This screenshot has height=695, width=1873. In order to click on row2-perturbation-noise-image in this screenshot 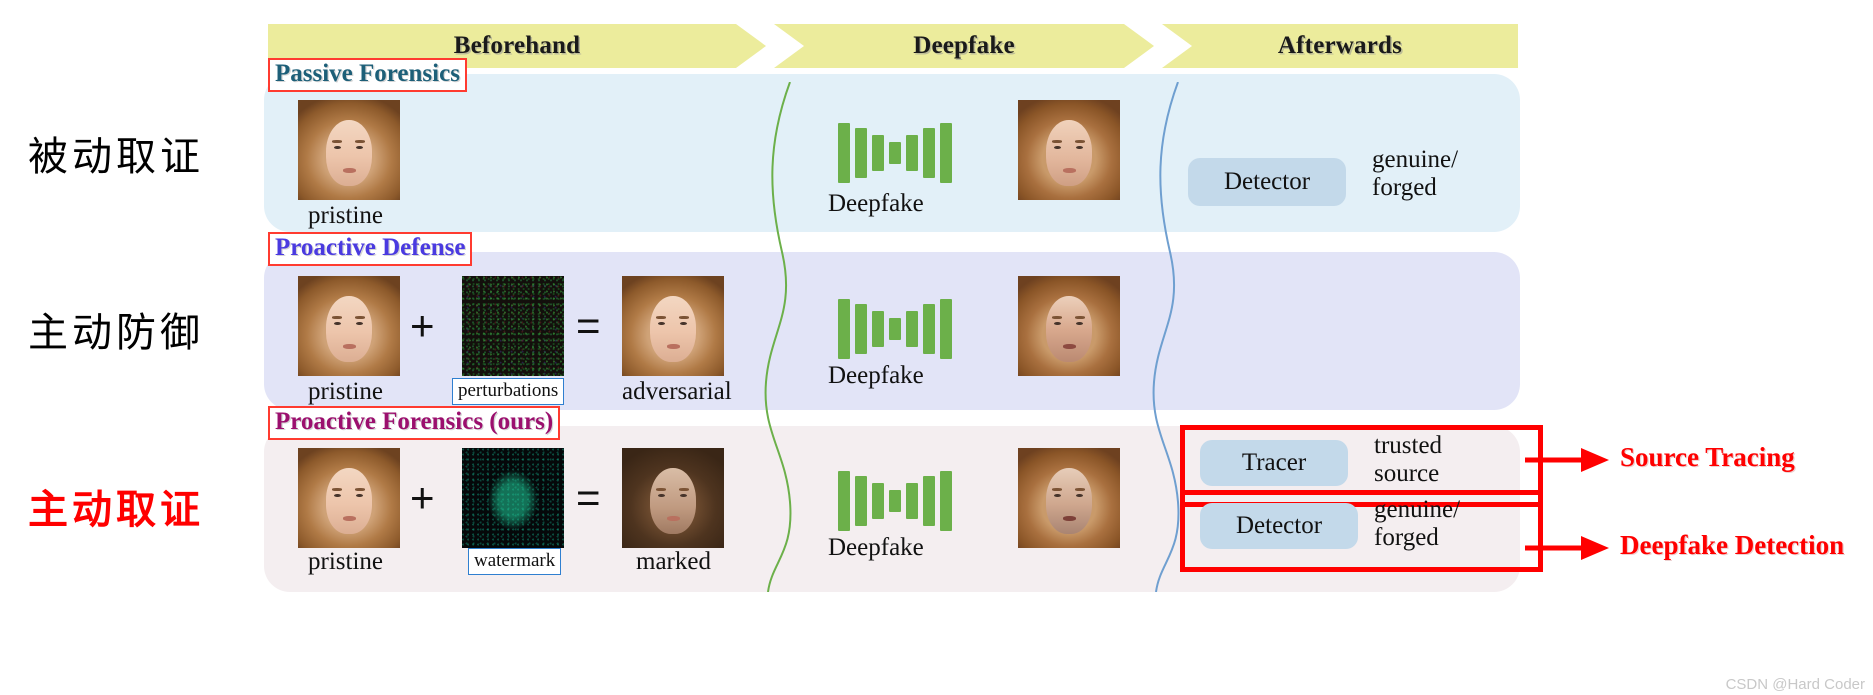, I will do `click(513, 326)`.